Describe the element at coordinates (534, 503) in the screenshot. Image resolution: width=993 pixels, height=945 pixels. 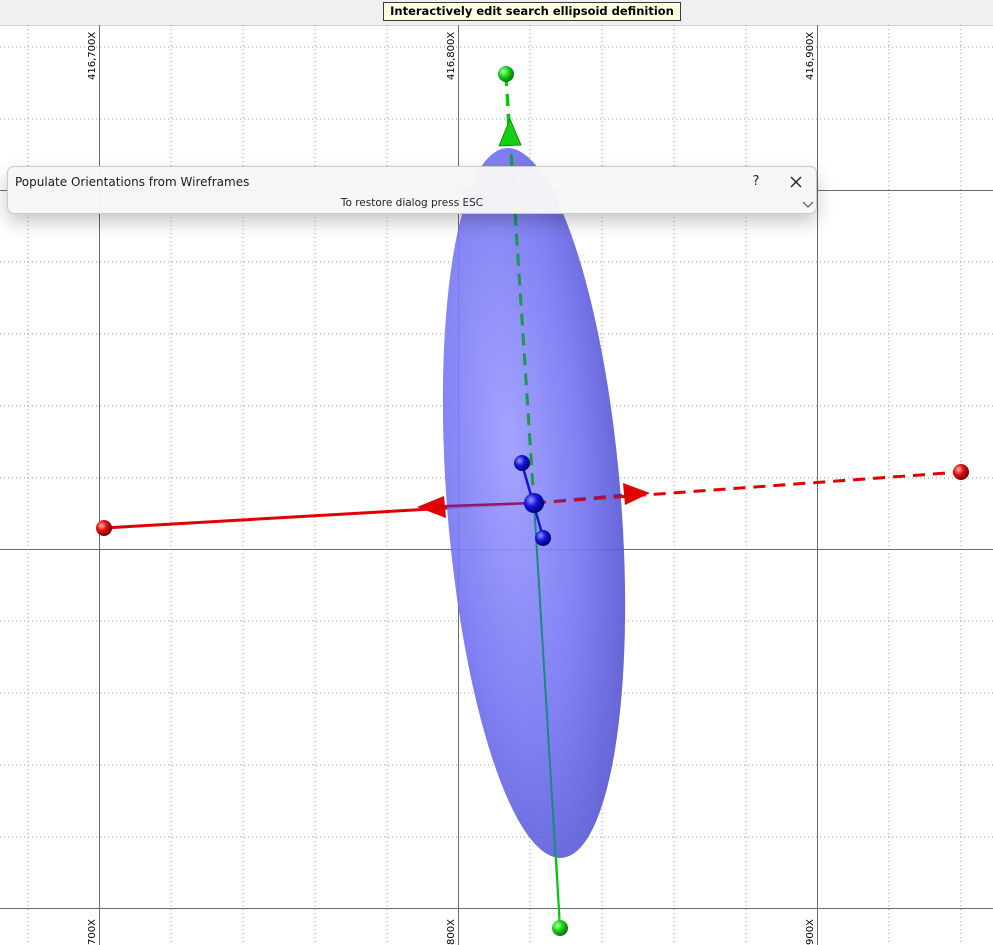
I see `ellipsoid-center-handle` at that location.